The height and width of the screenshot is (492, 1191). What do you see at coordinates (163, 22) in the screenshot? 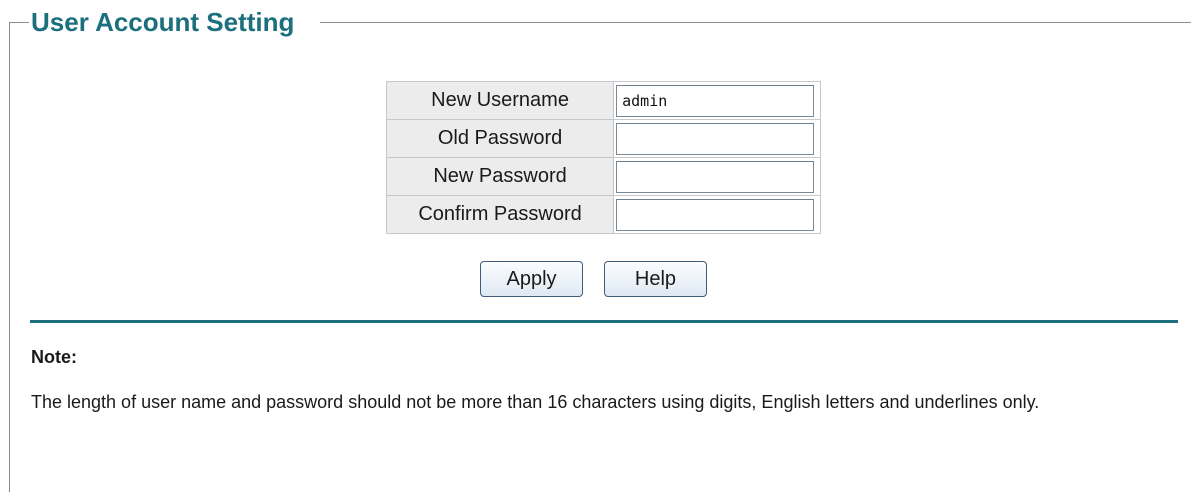
I see `section-title: User Account Setting` at bounding box center [163, 22].